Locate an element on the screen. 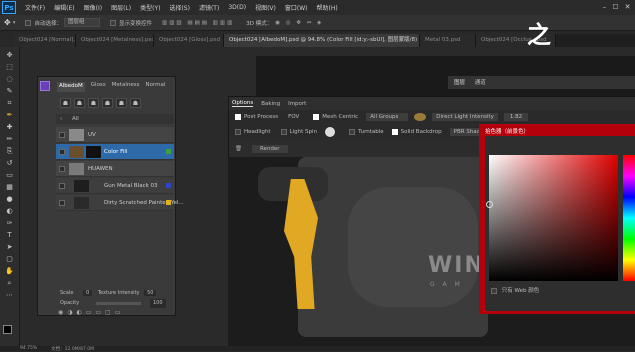 The height and width of the screenshot is (352, 635). layer-tool-icon-6: ☗ is located at coordinates (135, 103).